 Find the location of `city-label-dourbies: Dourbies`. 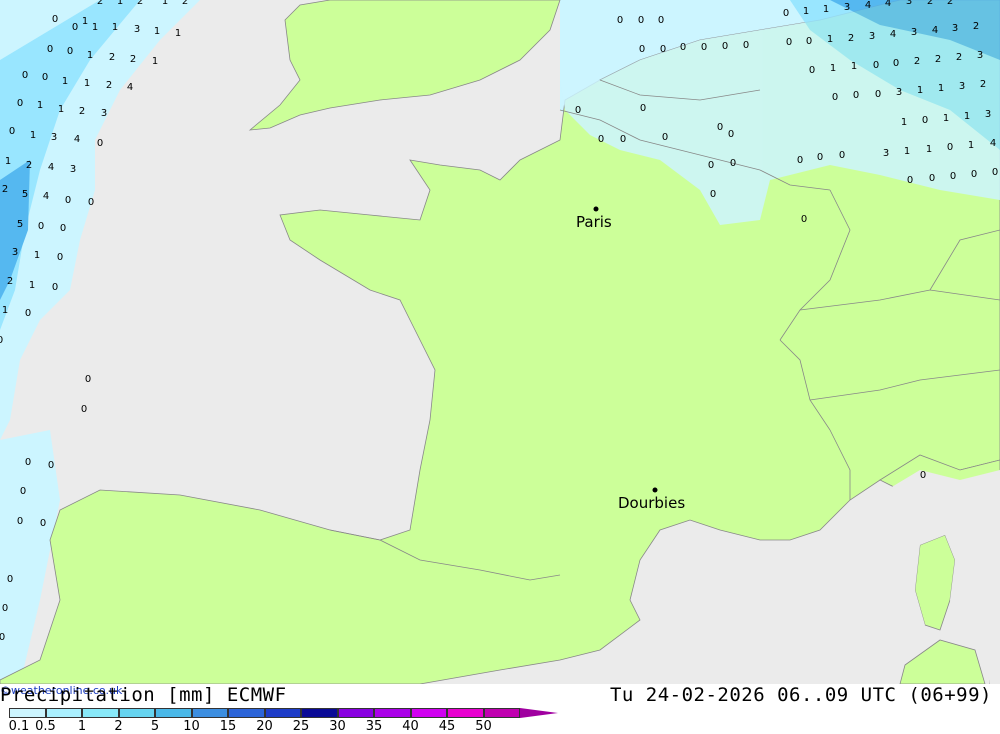

city-label-dourbies: Dourbies is located at coordinates (651, 503).